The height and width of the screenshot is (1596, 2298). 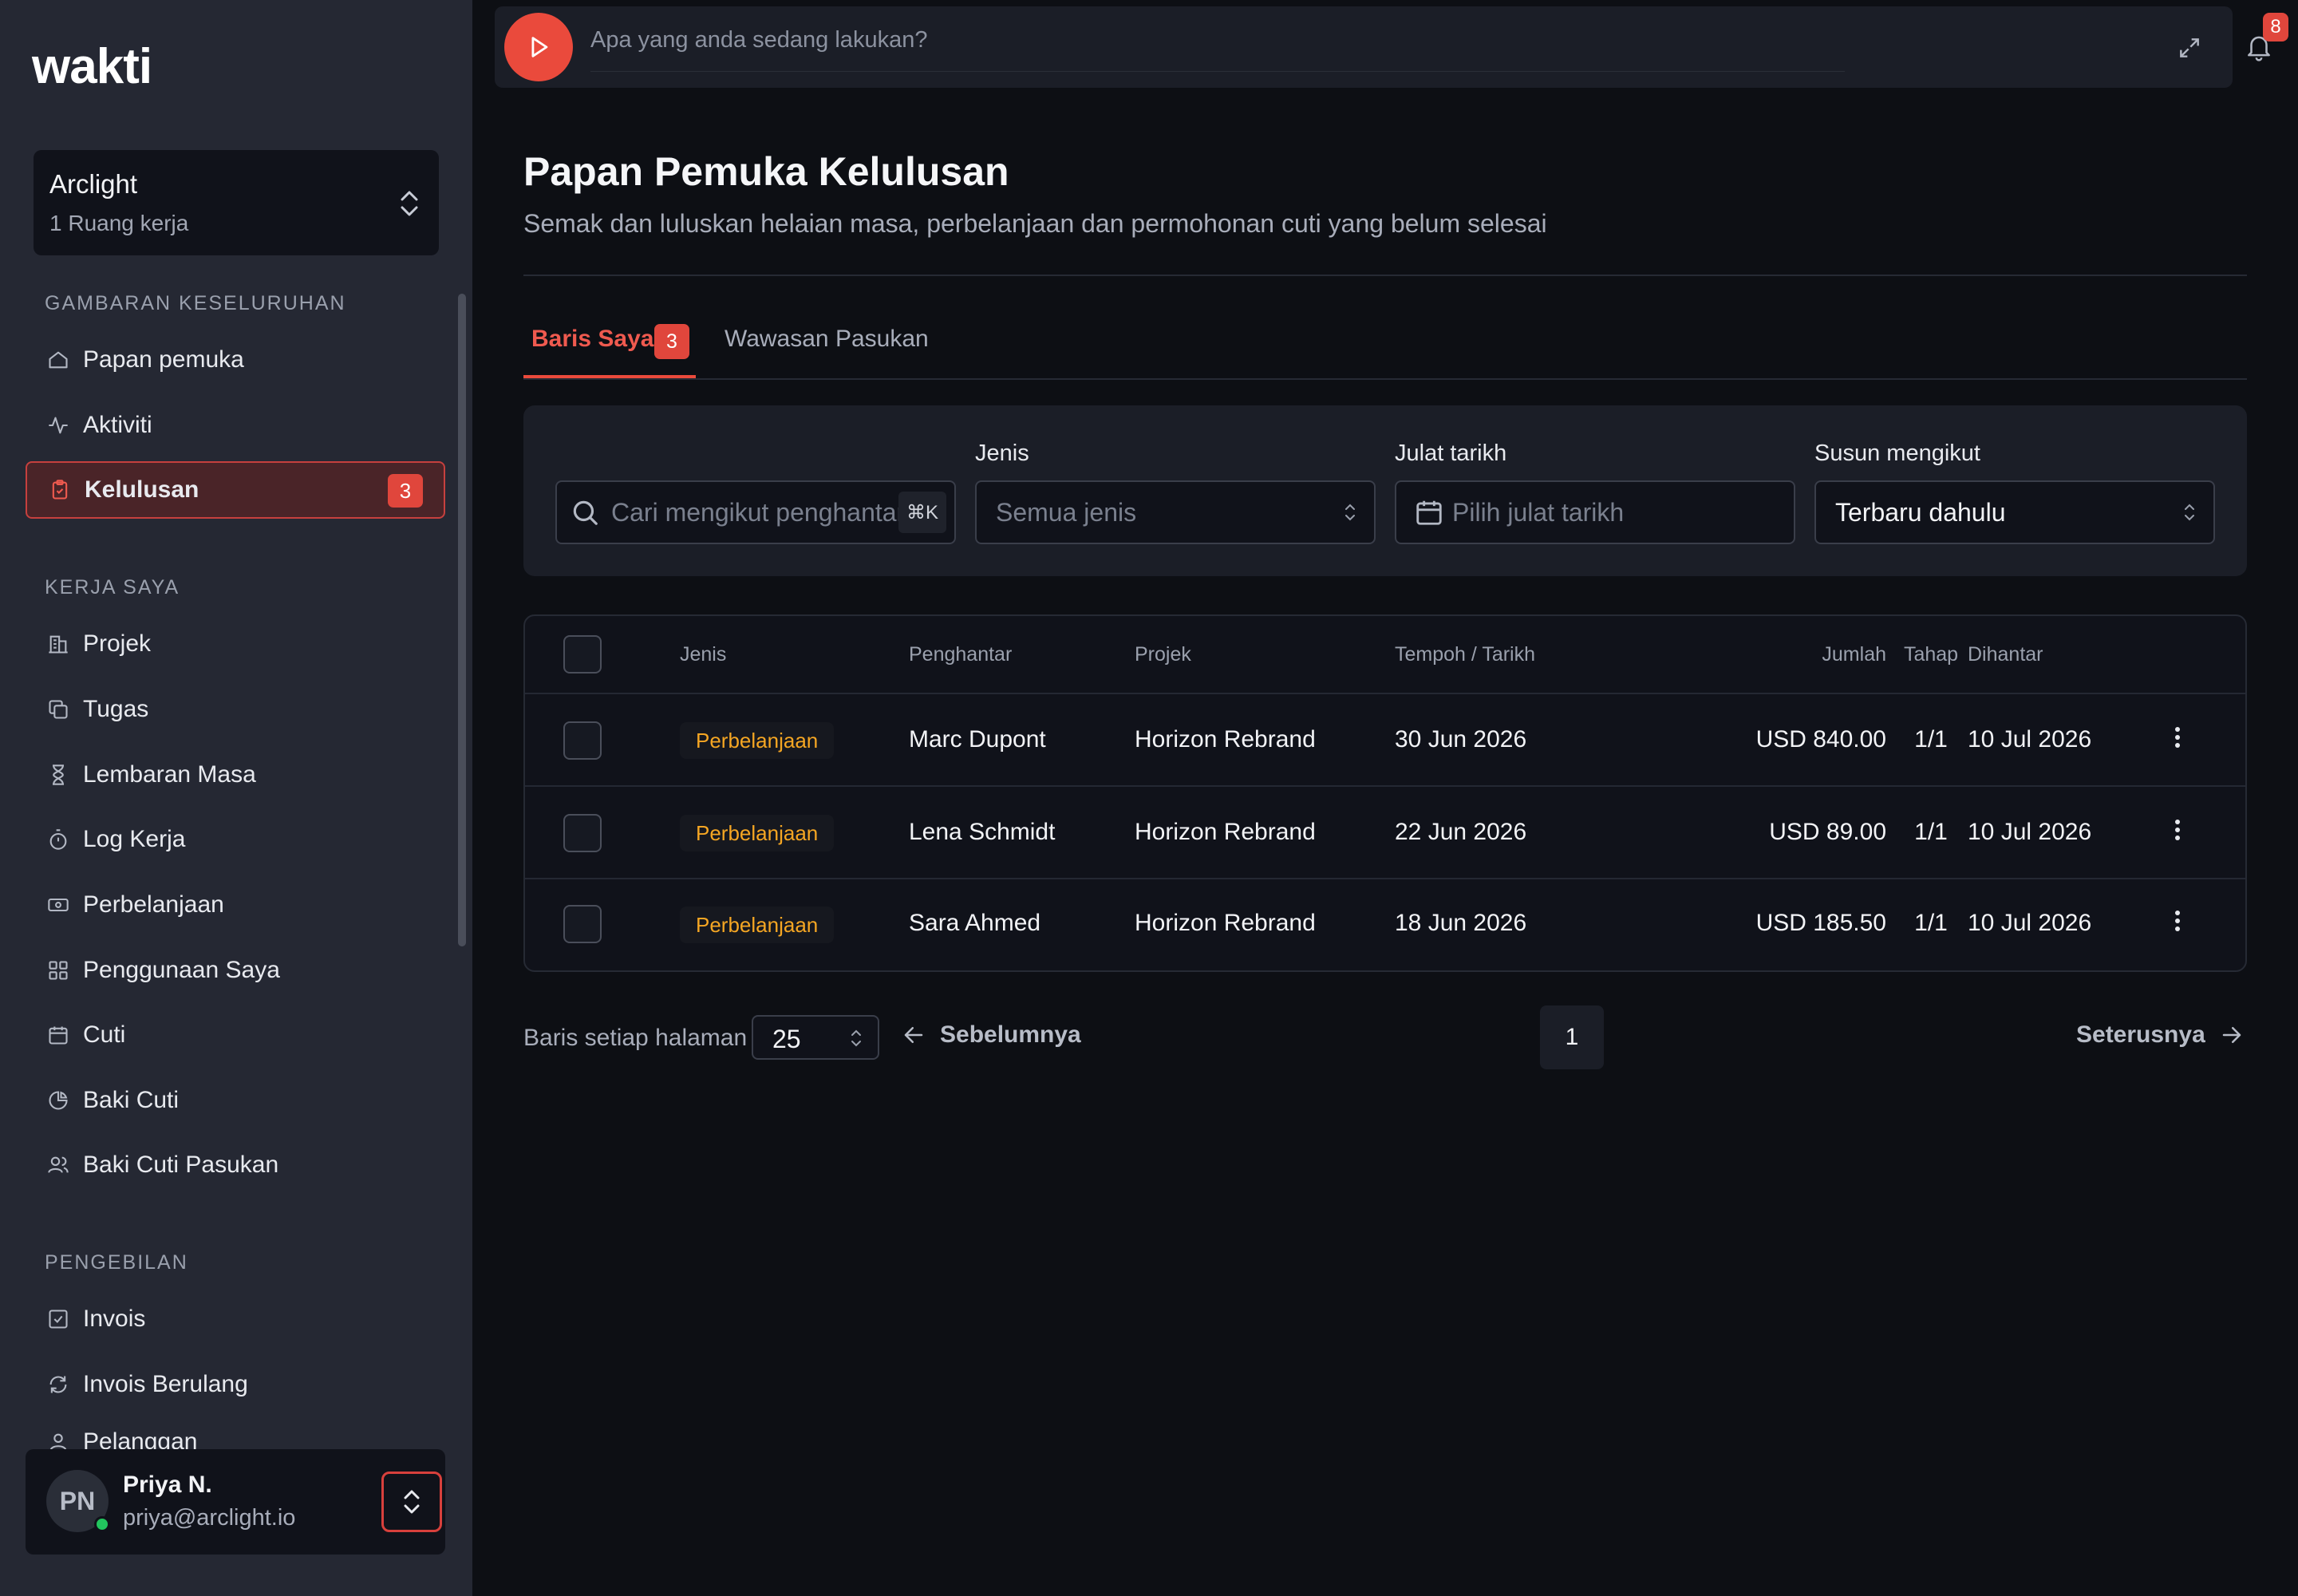 I want to click on sort-value: Terbaru dahulu, so click(x=1921, y=512).